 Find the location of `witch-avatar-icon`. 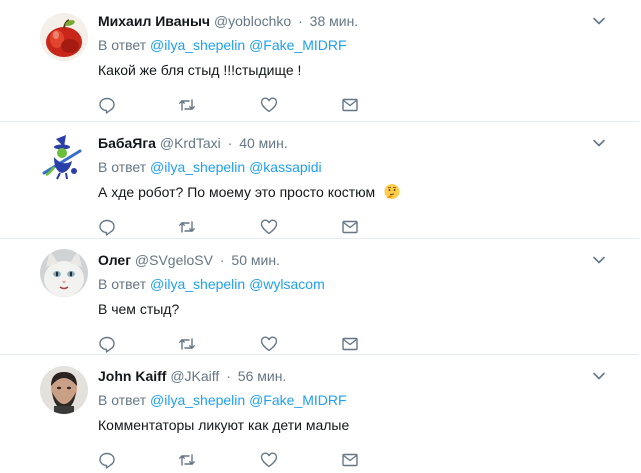

witch-avatar-icon is located at coordinates (64, 157).